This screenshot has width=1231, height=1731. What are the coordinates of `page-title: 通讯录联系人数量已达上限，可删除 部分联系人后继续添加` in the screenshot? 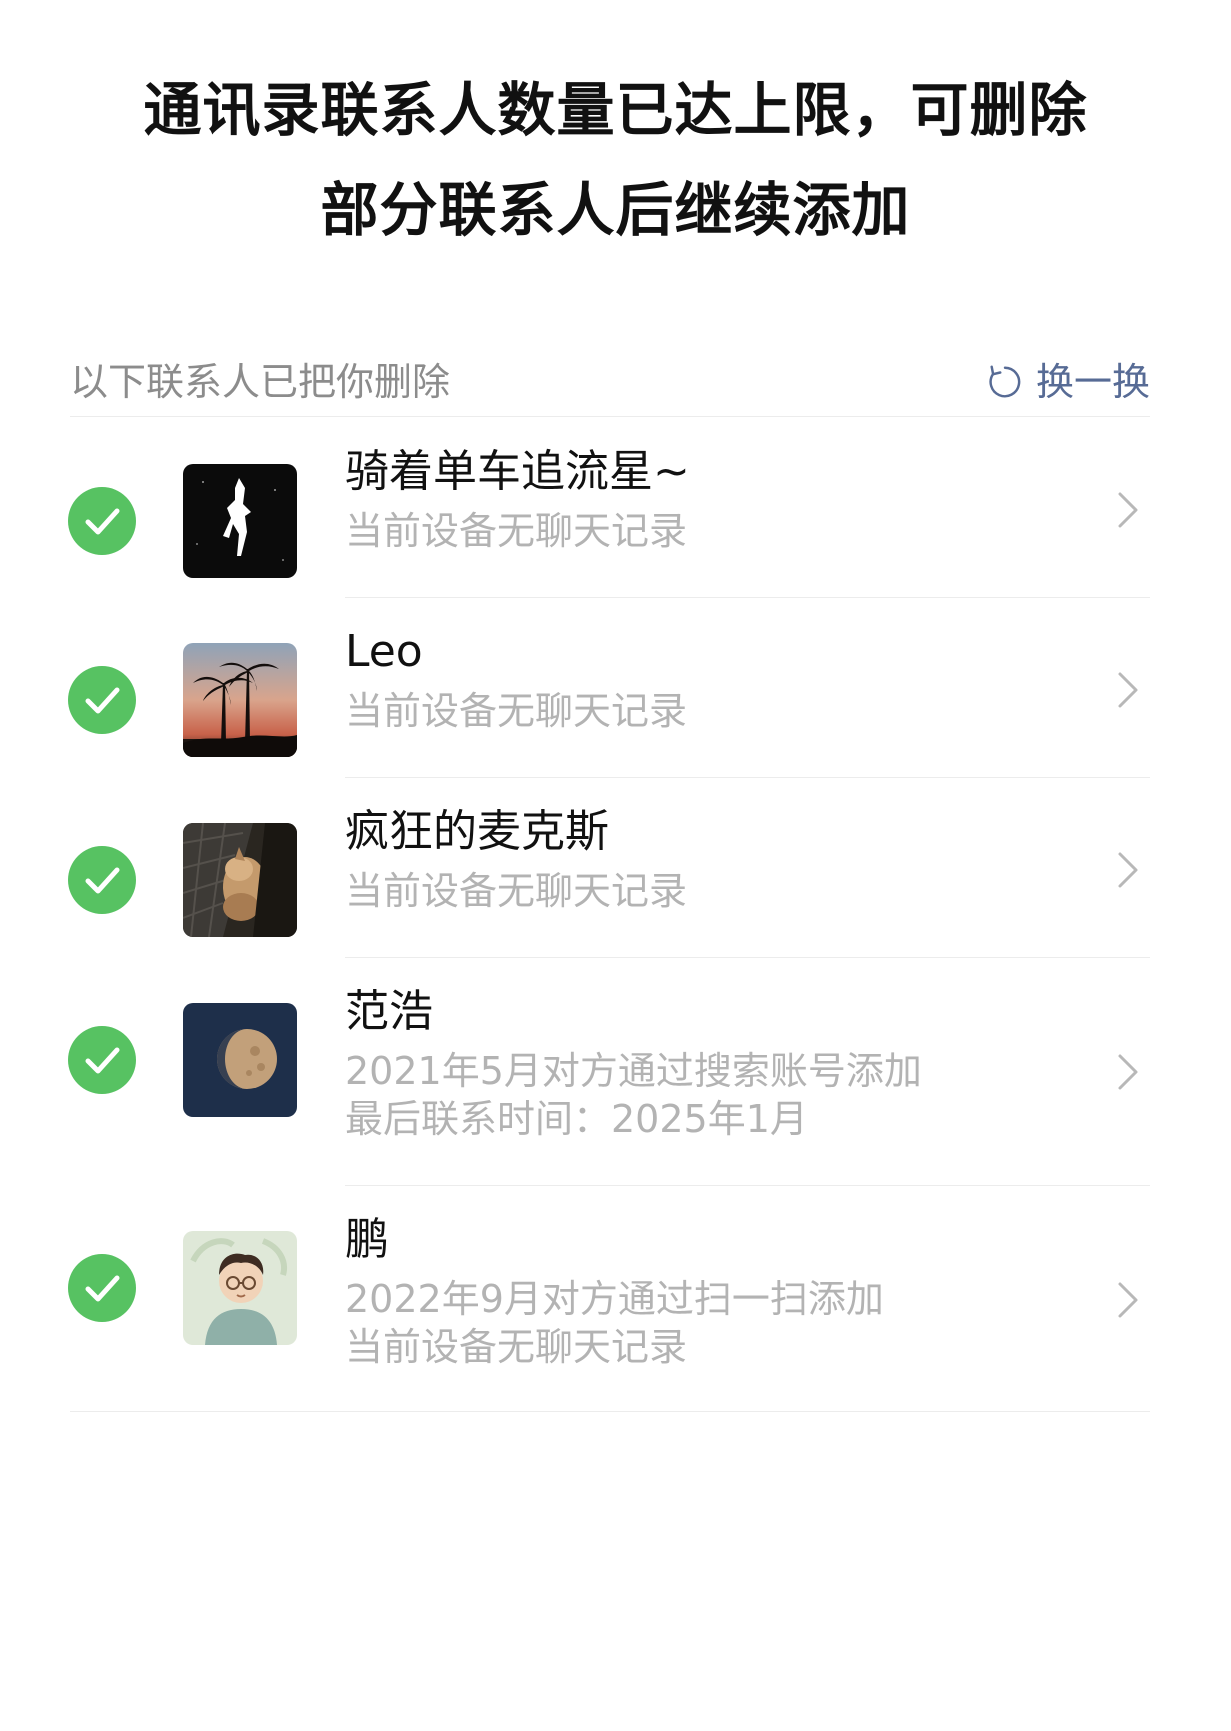 It's located at (615, 160).